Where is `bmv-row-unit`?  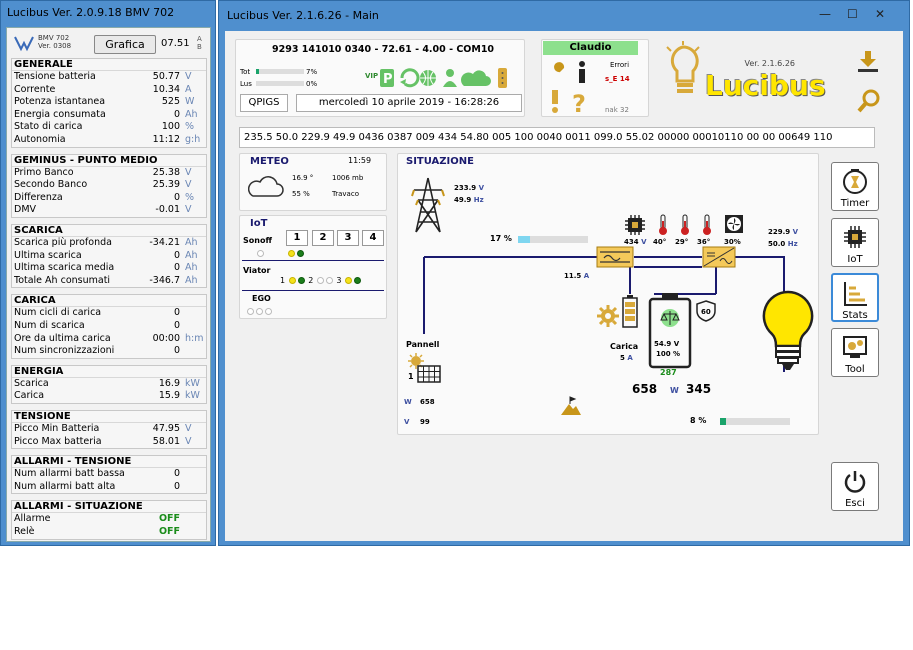 bmv-row-unit is located at coordinates (193, 351).